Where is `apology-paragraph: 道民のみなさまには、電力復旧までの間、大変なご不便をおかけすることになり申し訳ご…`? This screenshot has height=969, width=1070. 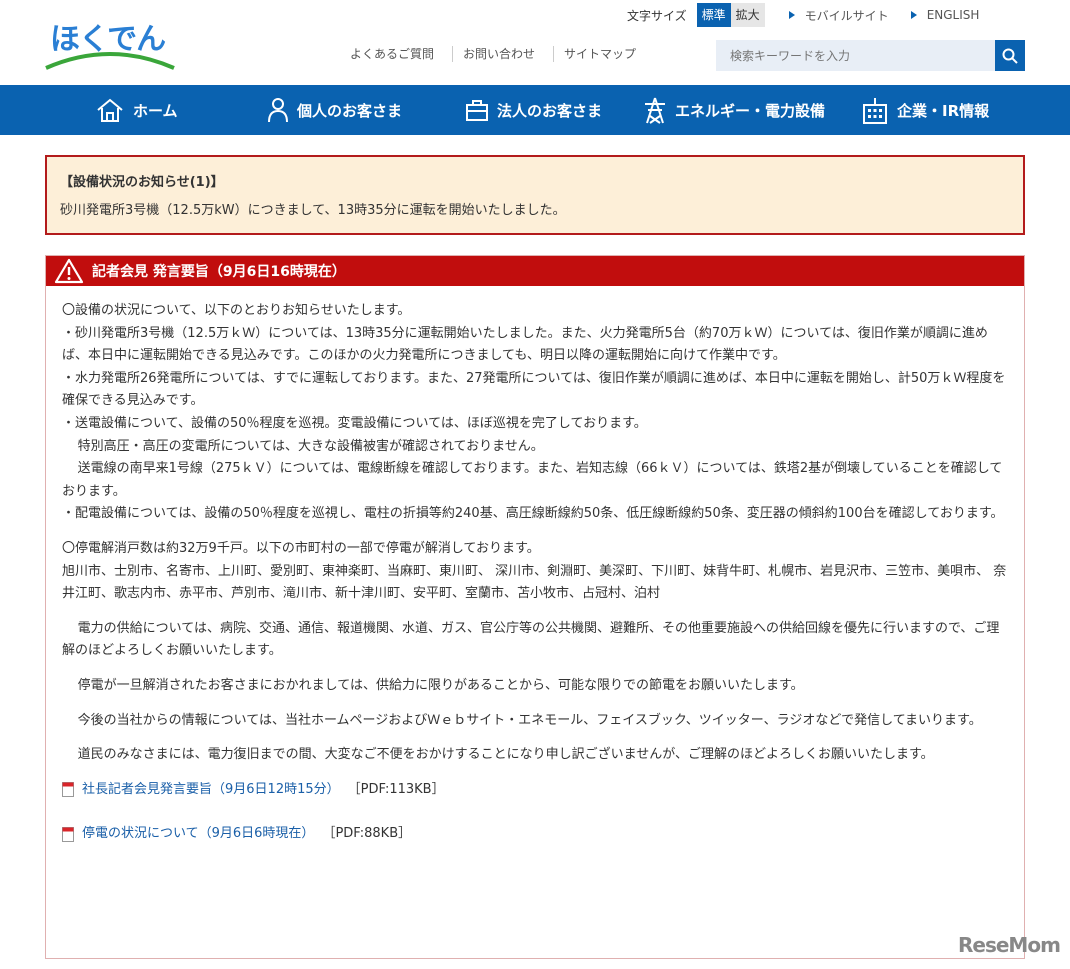
apology-paragraph: 道民のみなさまには、電力復旧までの間、大変なご不便をおかけすることになり申し訳ご… is located at coordinates (505, 755).